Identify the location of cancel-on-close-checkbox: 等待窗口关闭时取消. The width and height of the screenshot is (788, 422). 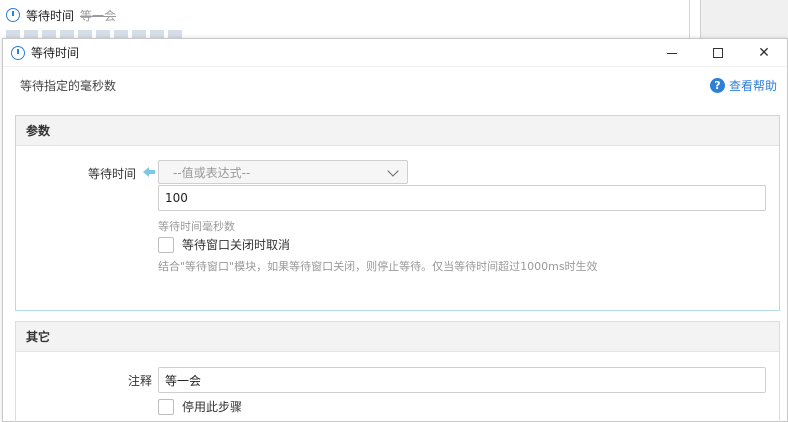
(224, 244).